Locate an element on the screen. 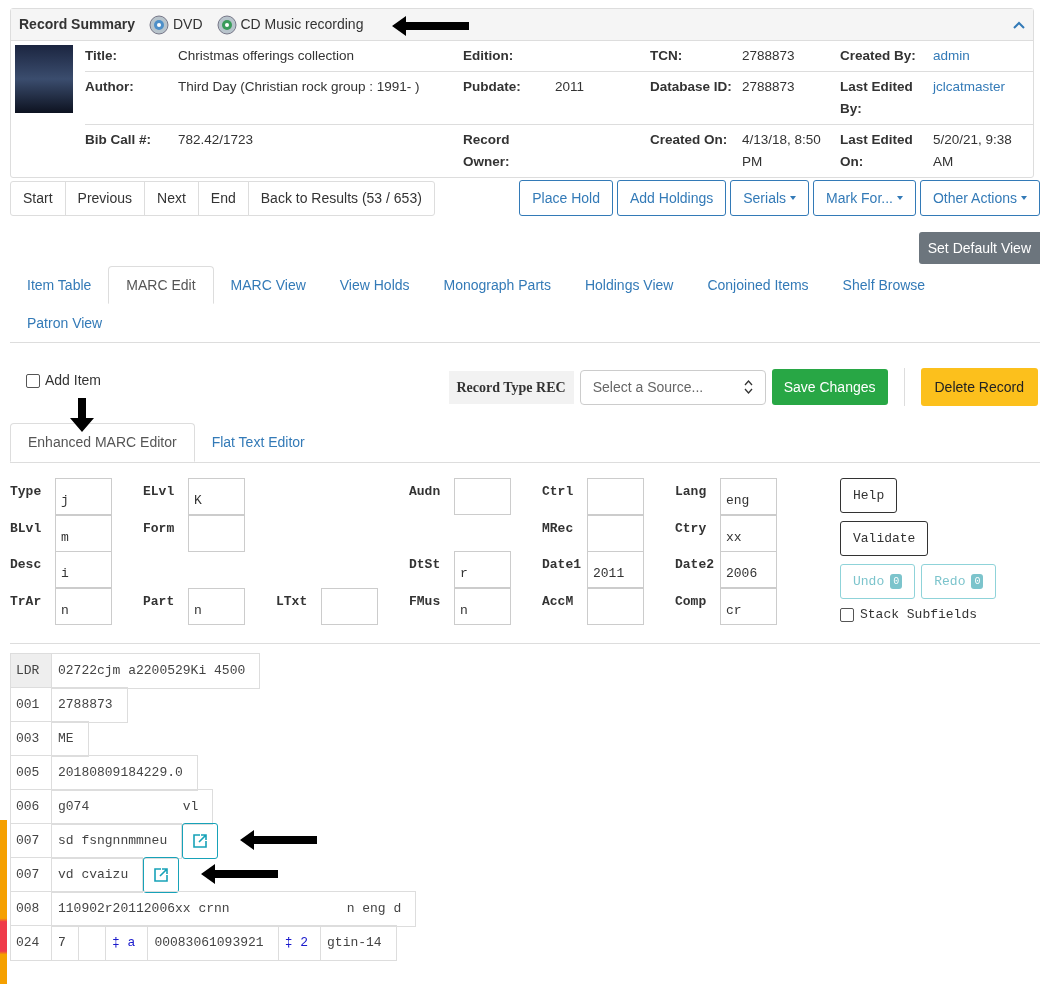 The height and width of the screenshot is (984, 1040). editor-button: Help is located at coordinates (869, 495).